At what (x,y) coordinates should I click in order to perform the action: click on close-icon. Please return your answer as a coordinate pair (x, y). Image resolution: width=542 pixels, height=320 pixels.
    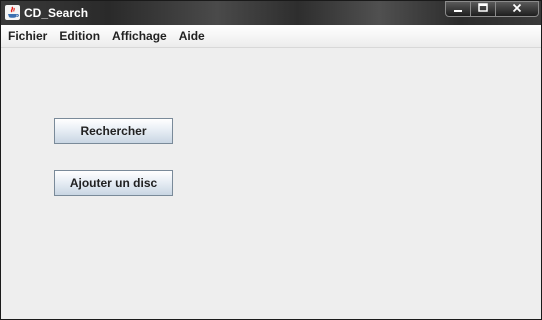
    Looking at the image, I should click on (517, 9).